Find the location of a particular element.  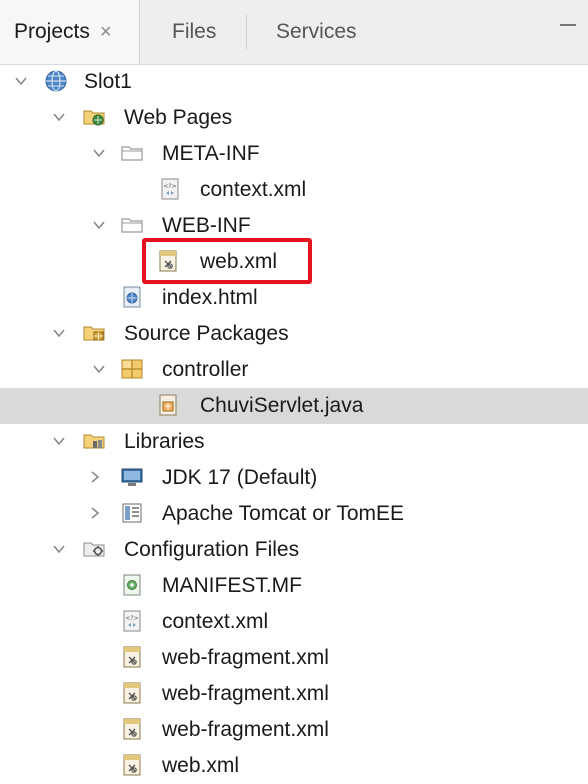

libraries-icon is located at coordinates (94, 441).